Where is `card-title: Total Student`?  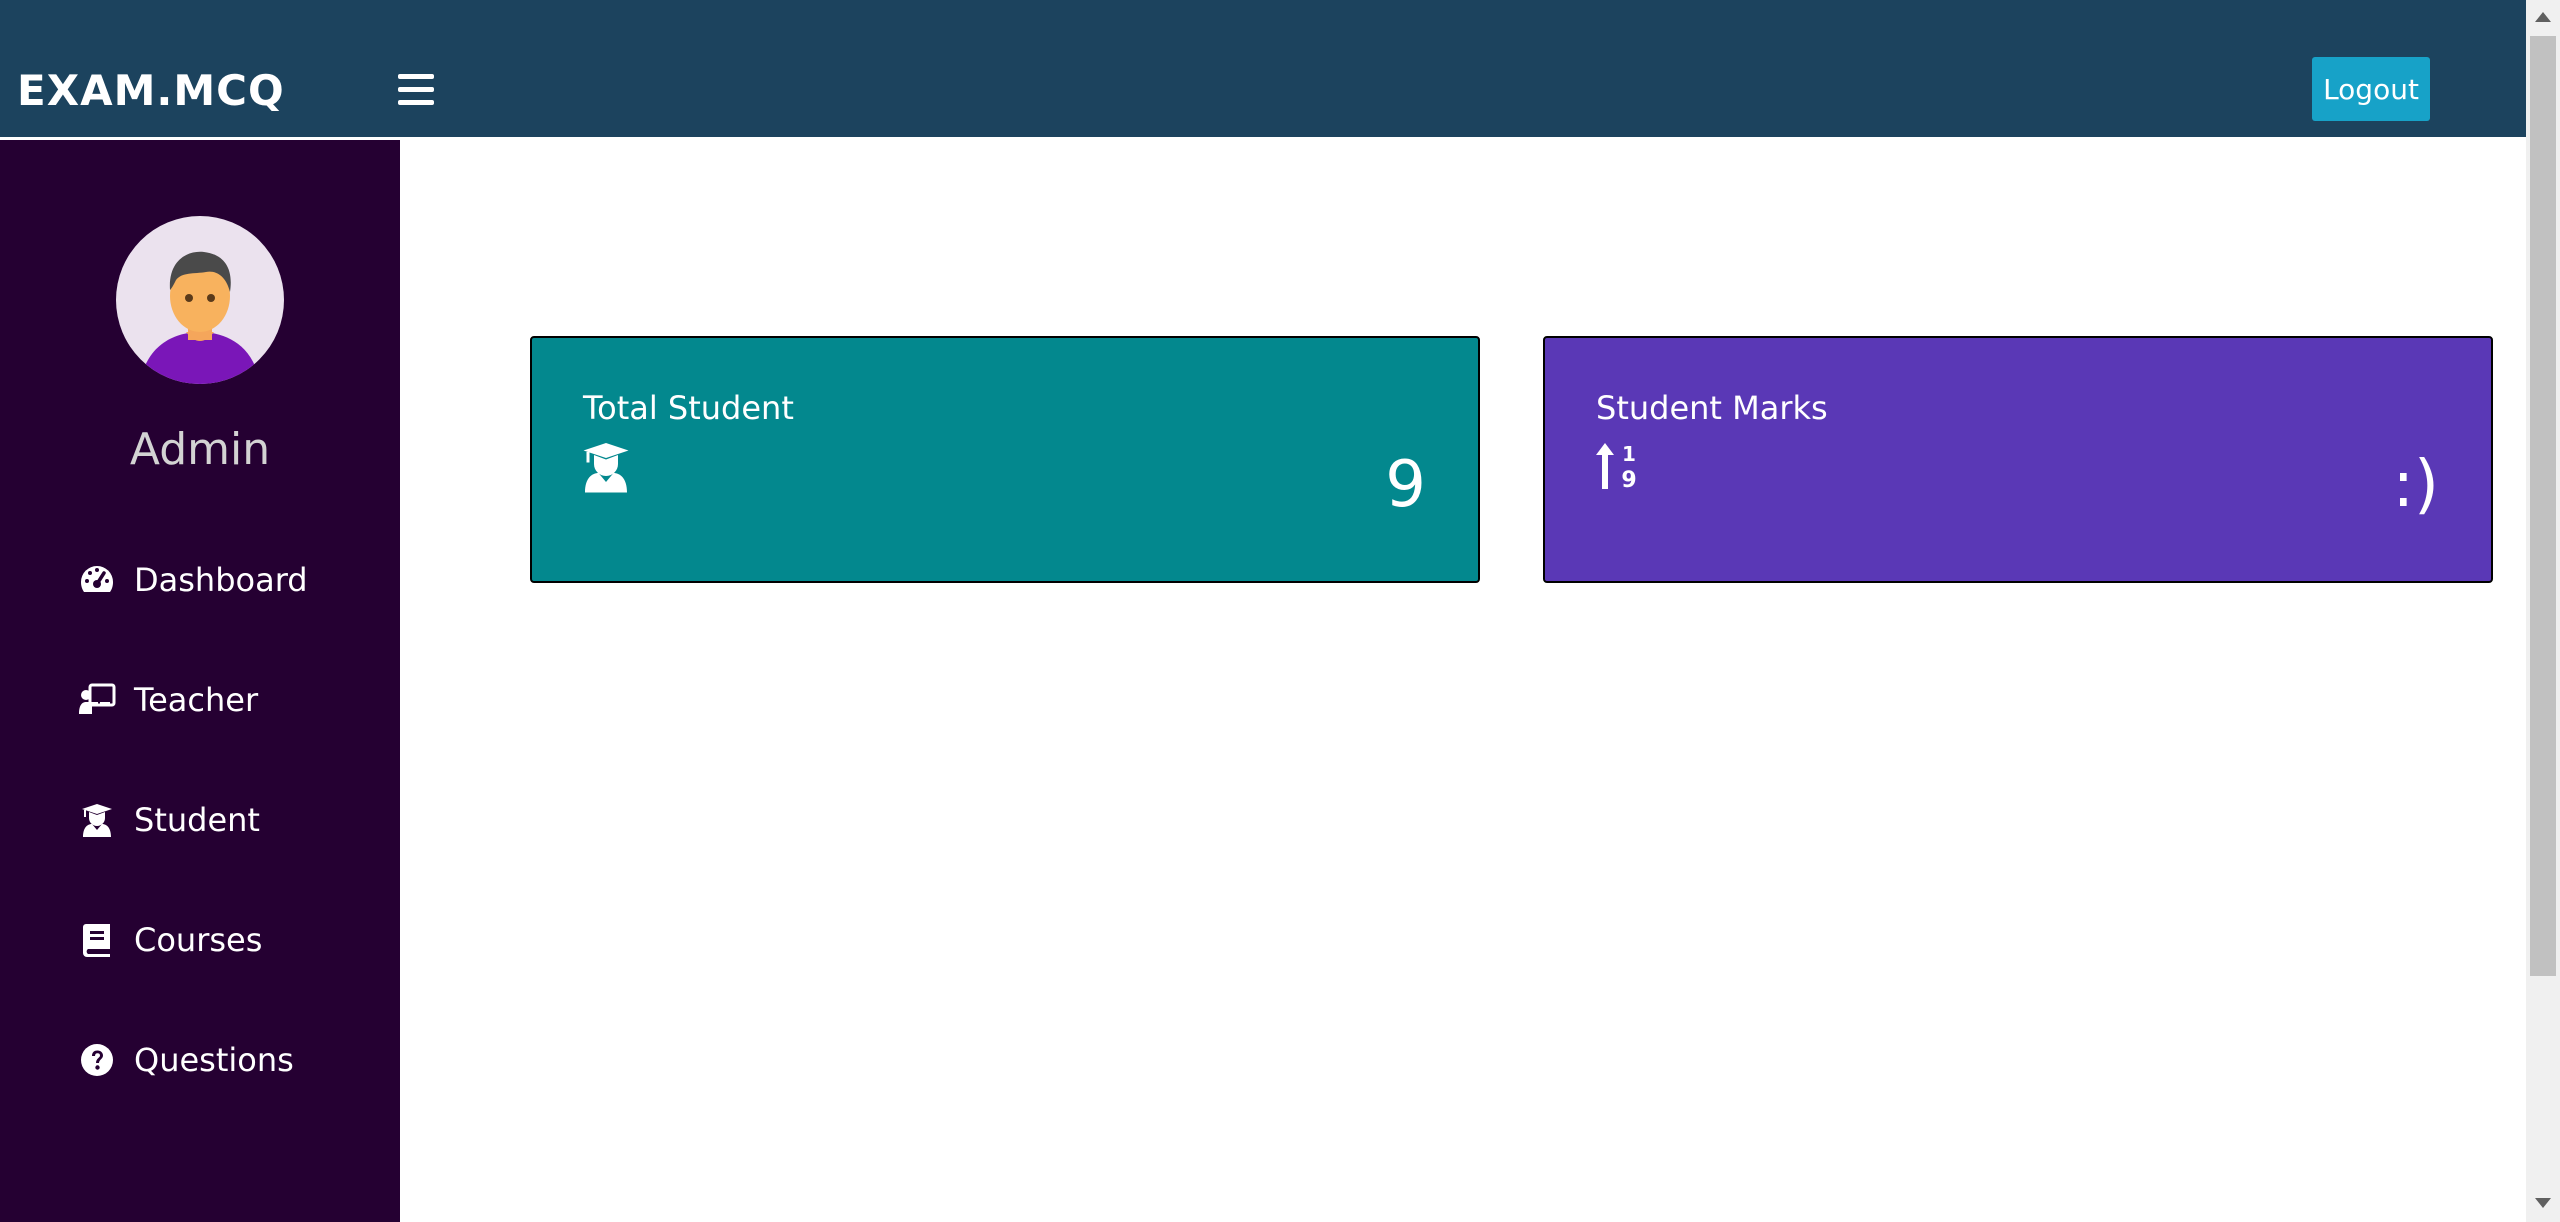 card-title: Total Student is located at coordinates (688, 408).